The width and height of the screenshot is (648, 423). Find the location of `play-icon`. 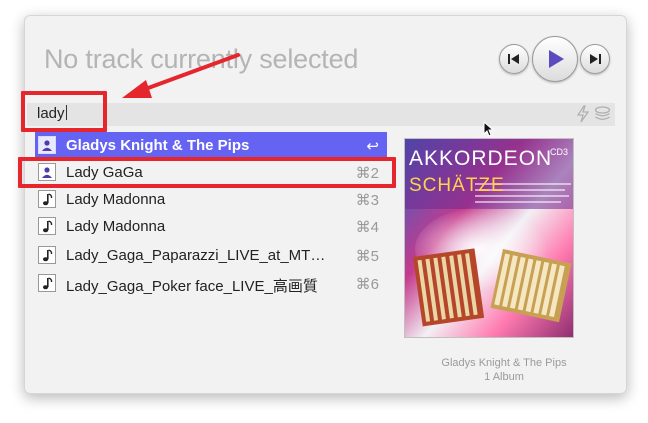

play-icon is located at coordinates (556, 59).